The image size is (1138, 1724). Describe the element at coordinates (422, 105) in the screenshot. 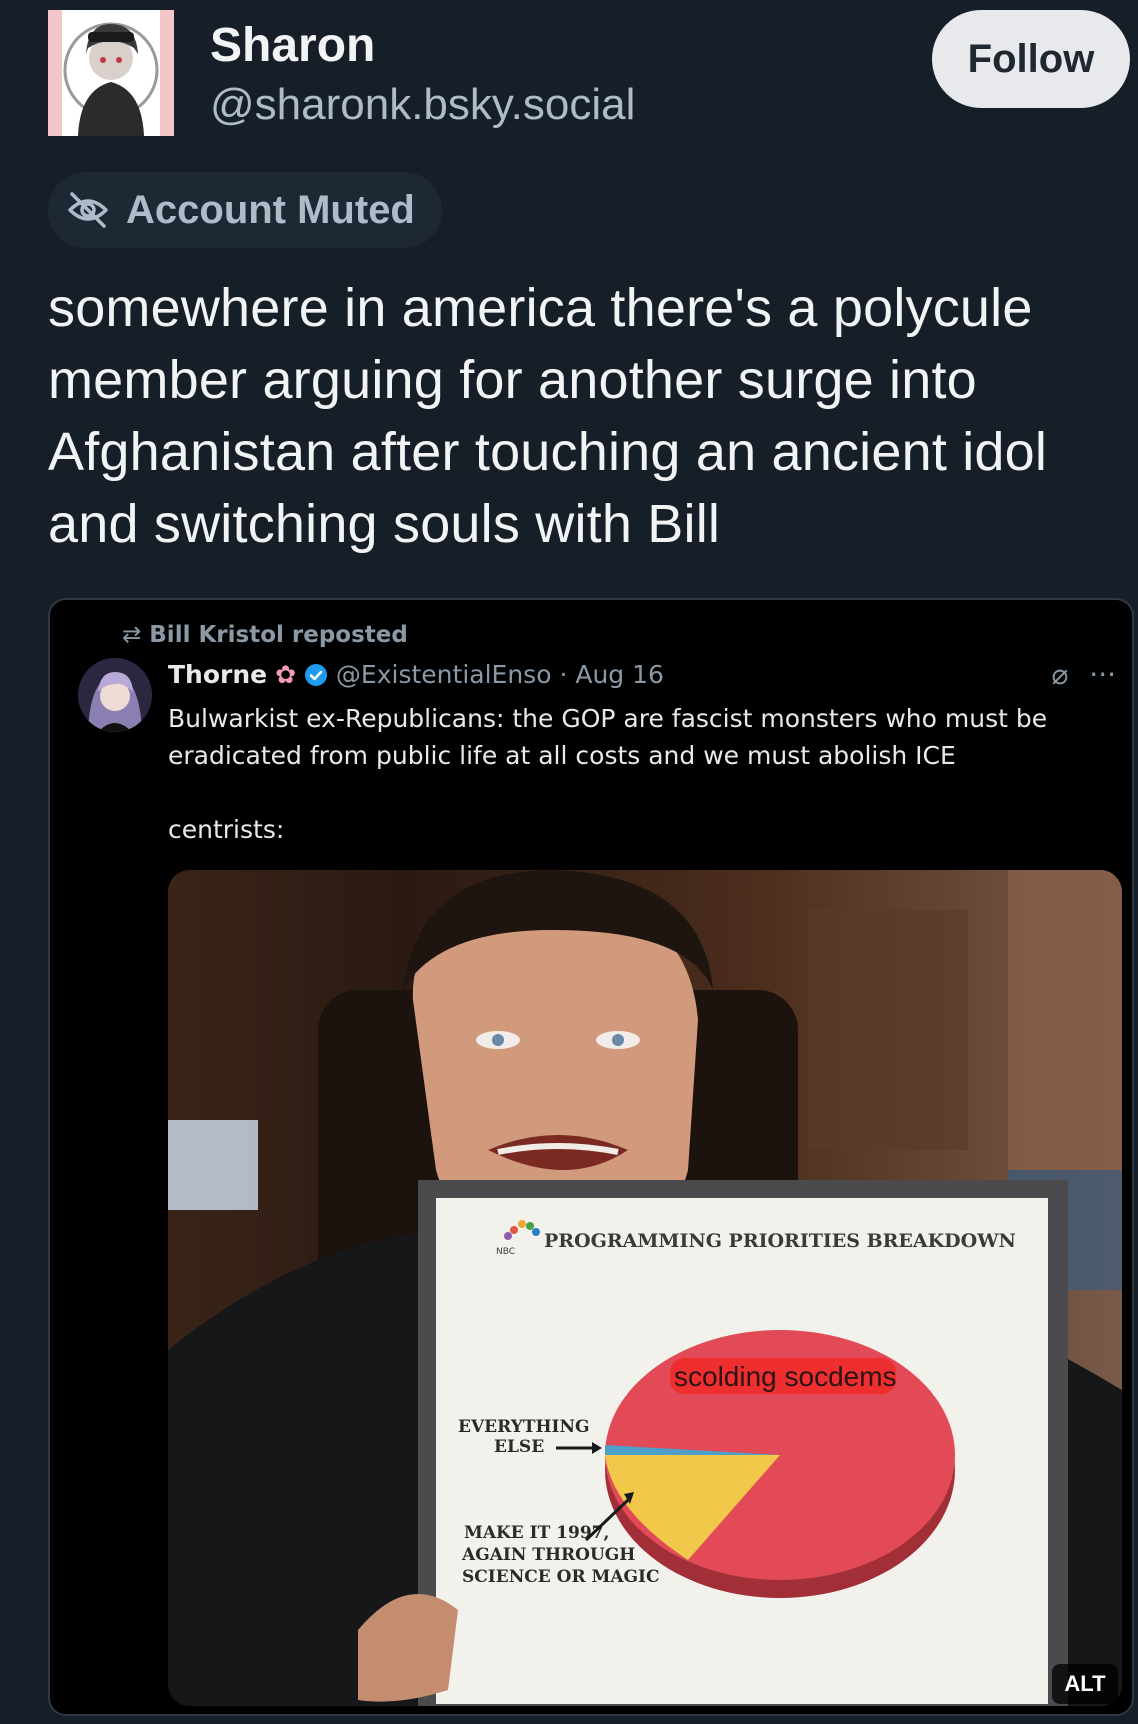

I see `handle: @sharonk.bsky.social` at that location.